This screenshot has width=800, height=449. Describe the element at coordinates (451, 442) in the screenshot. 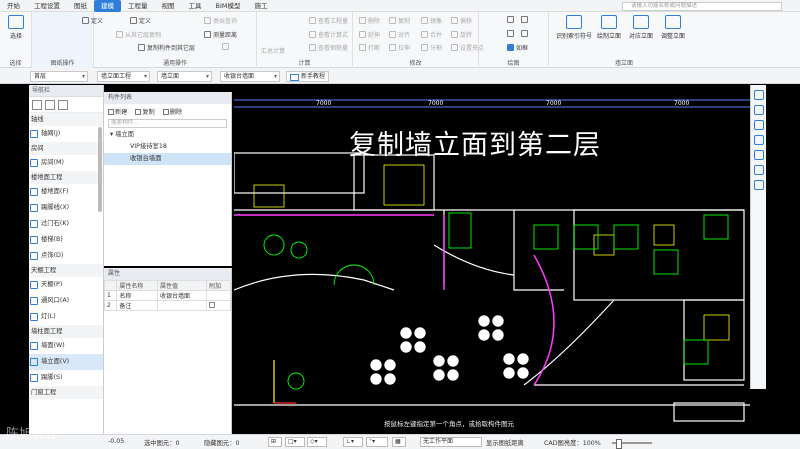

I see `workplane-select: 无工作平面` at that location.